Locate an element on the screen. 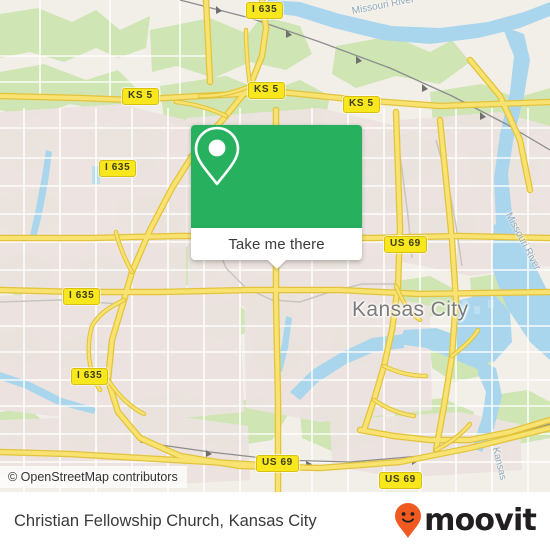  map-pin-icon is located at coordinates (217, 156).